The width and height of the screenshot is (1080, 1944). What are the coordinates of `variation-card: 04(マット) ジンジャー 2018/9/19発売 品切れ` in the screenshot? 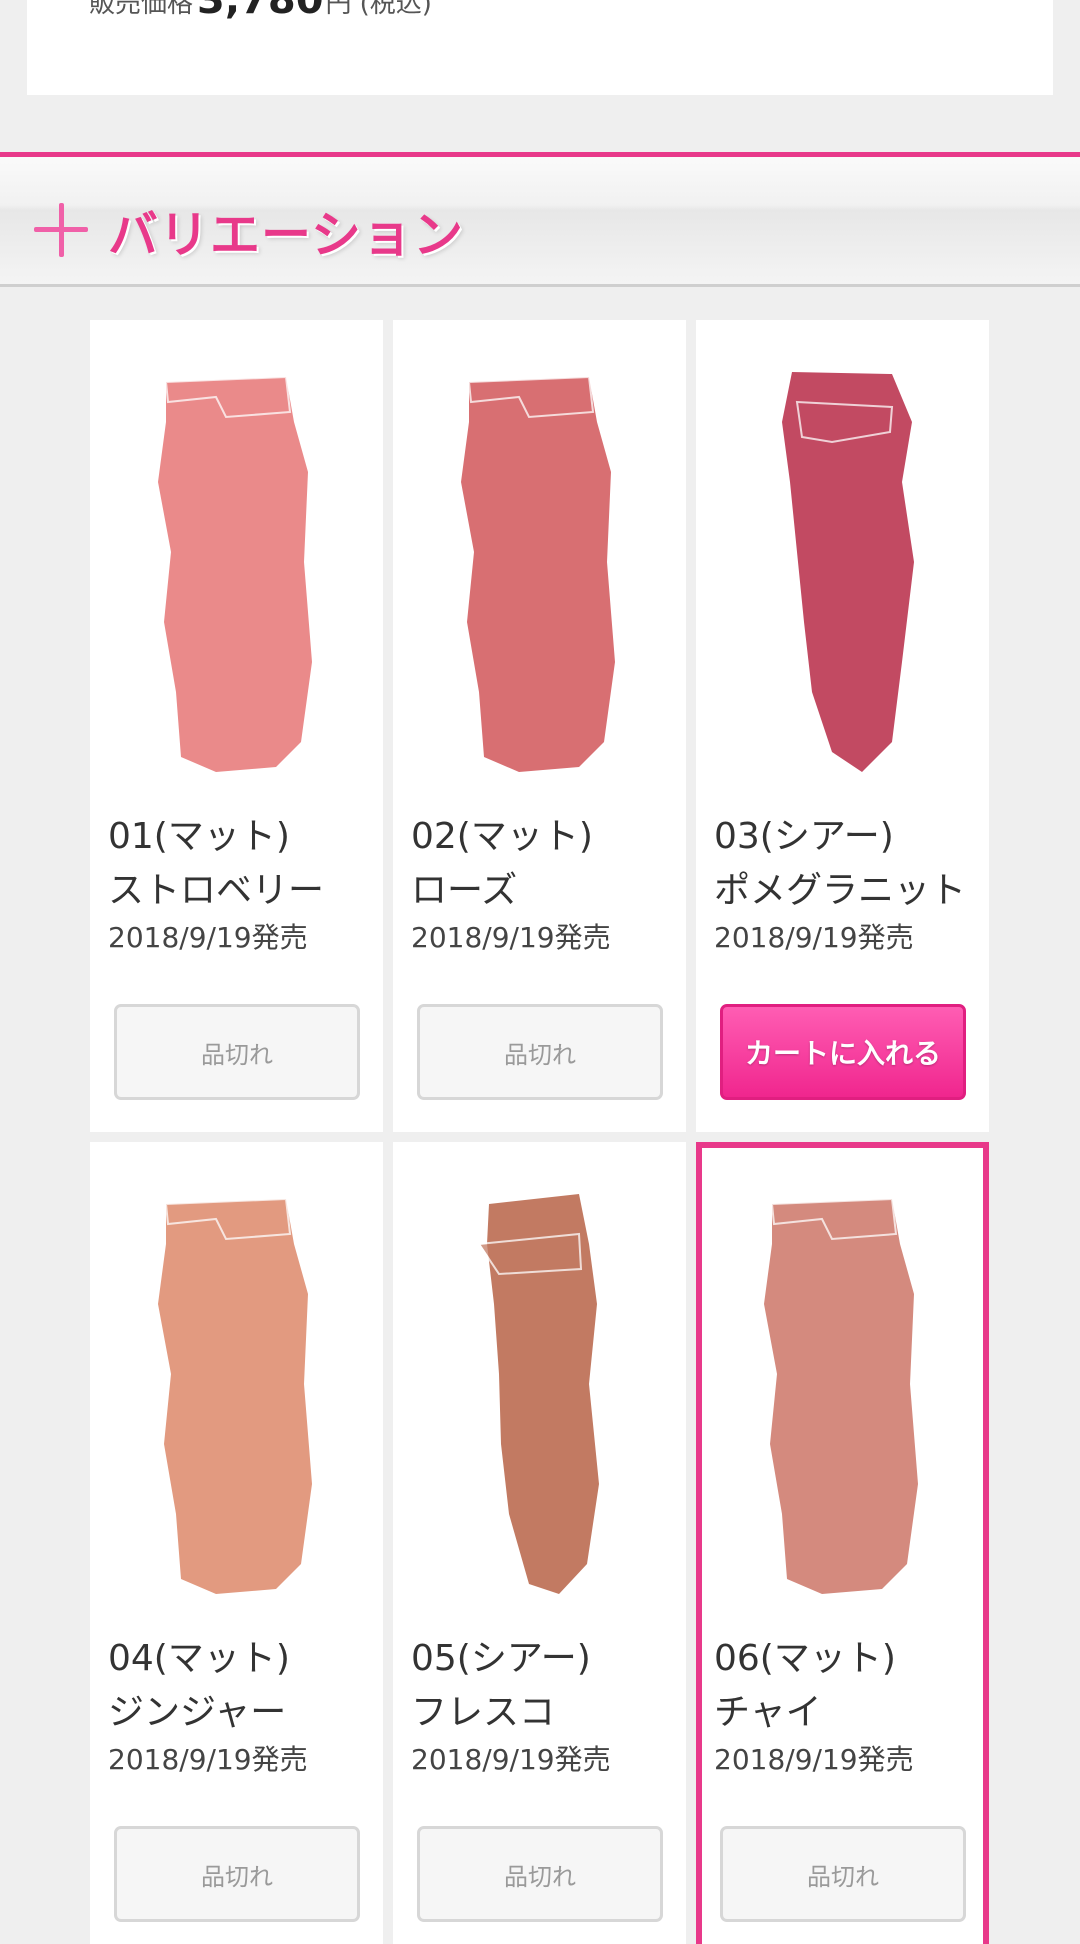 It's located at (236, 1543).